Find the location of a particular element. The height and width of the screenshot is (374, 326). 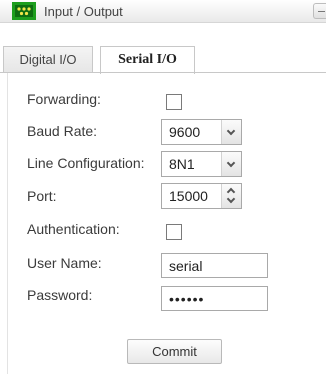

line-configuration-label: Line Configuration: is located at coordinates (86, 163).